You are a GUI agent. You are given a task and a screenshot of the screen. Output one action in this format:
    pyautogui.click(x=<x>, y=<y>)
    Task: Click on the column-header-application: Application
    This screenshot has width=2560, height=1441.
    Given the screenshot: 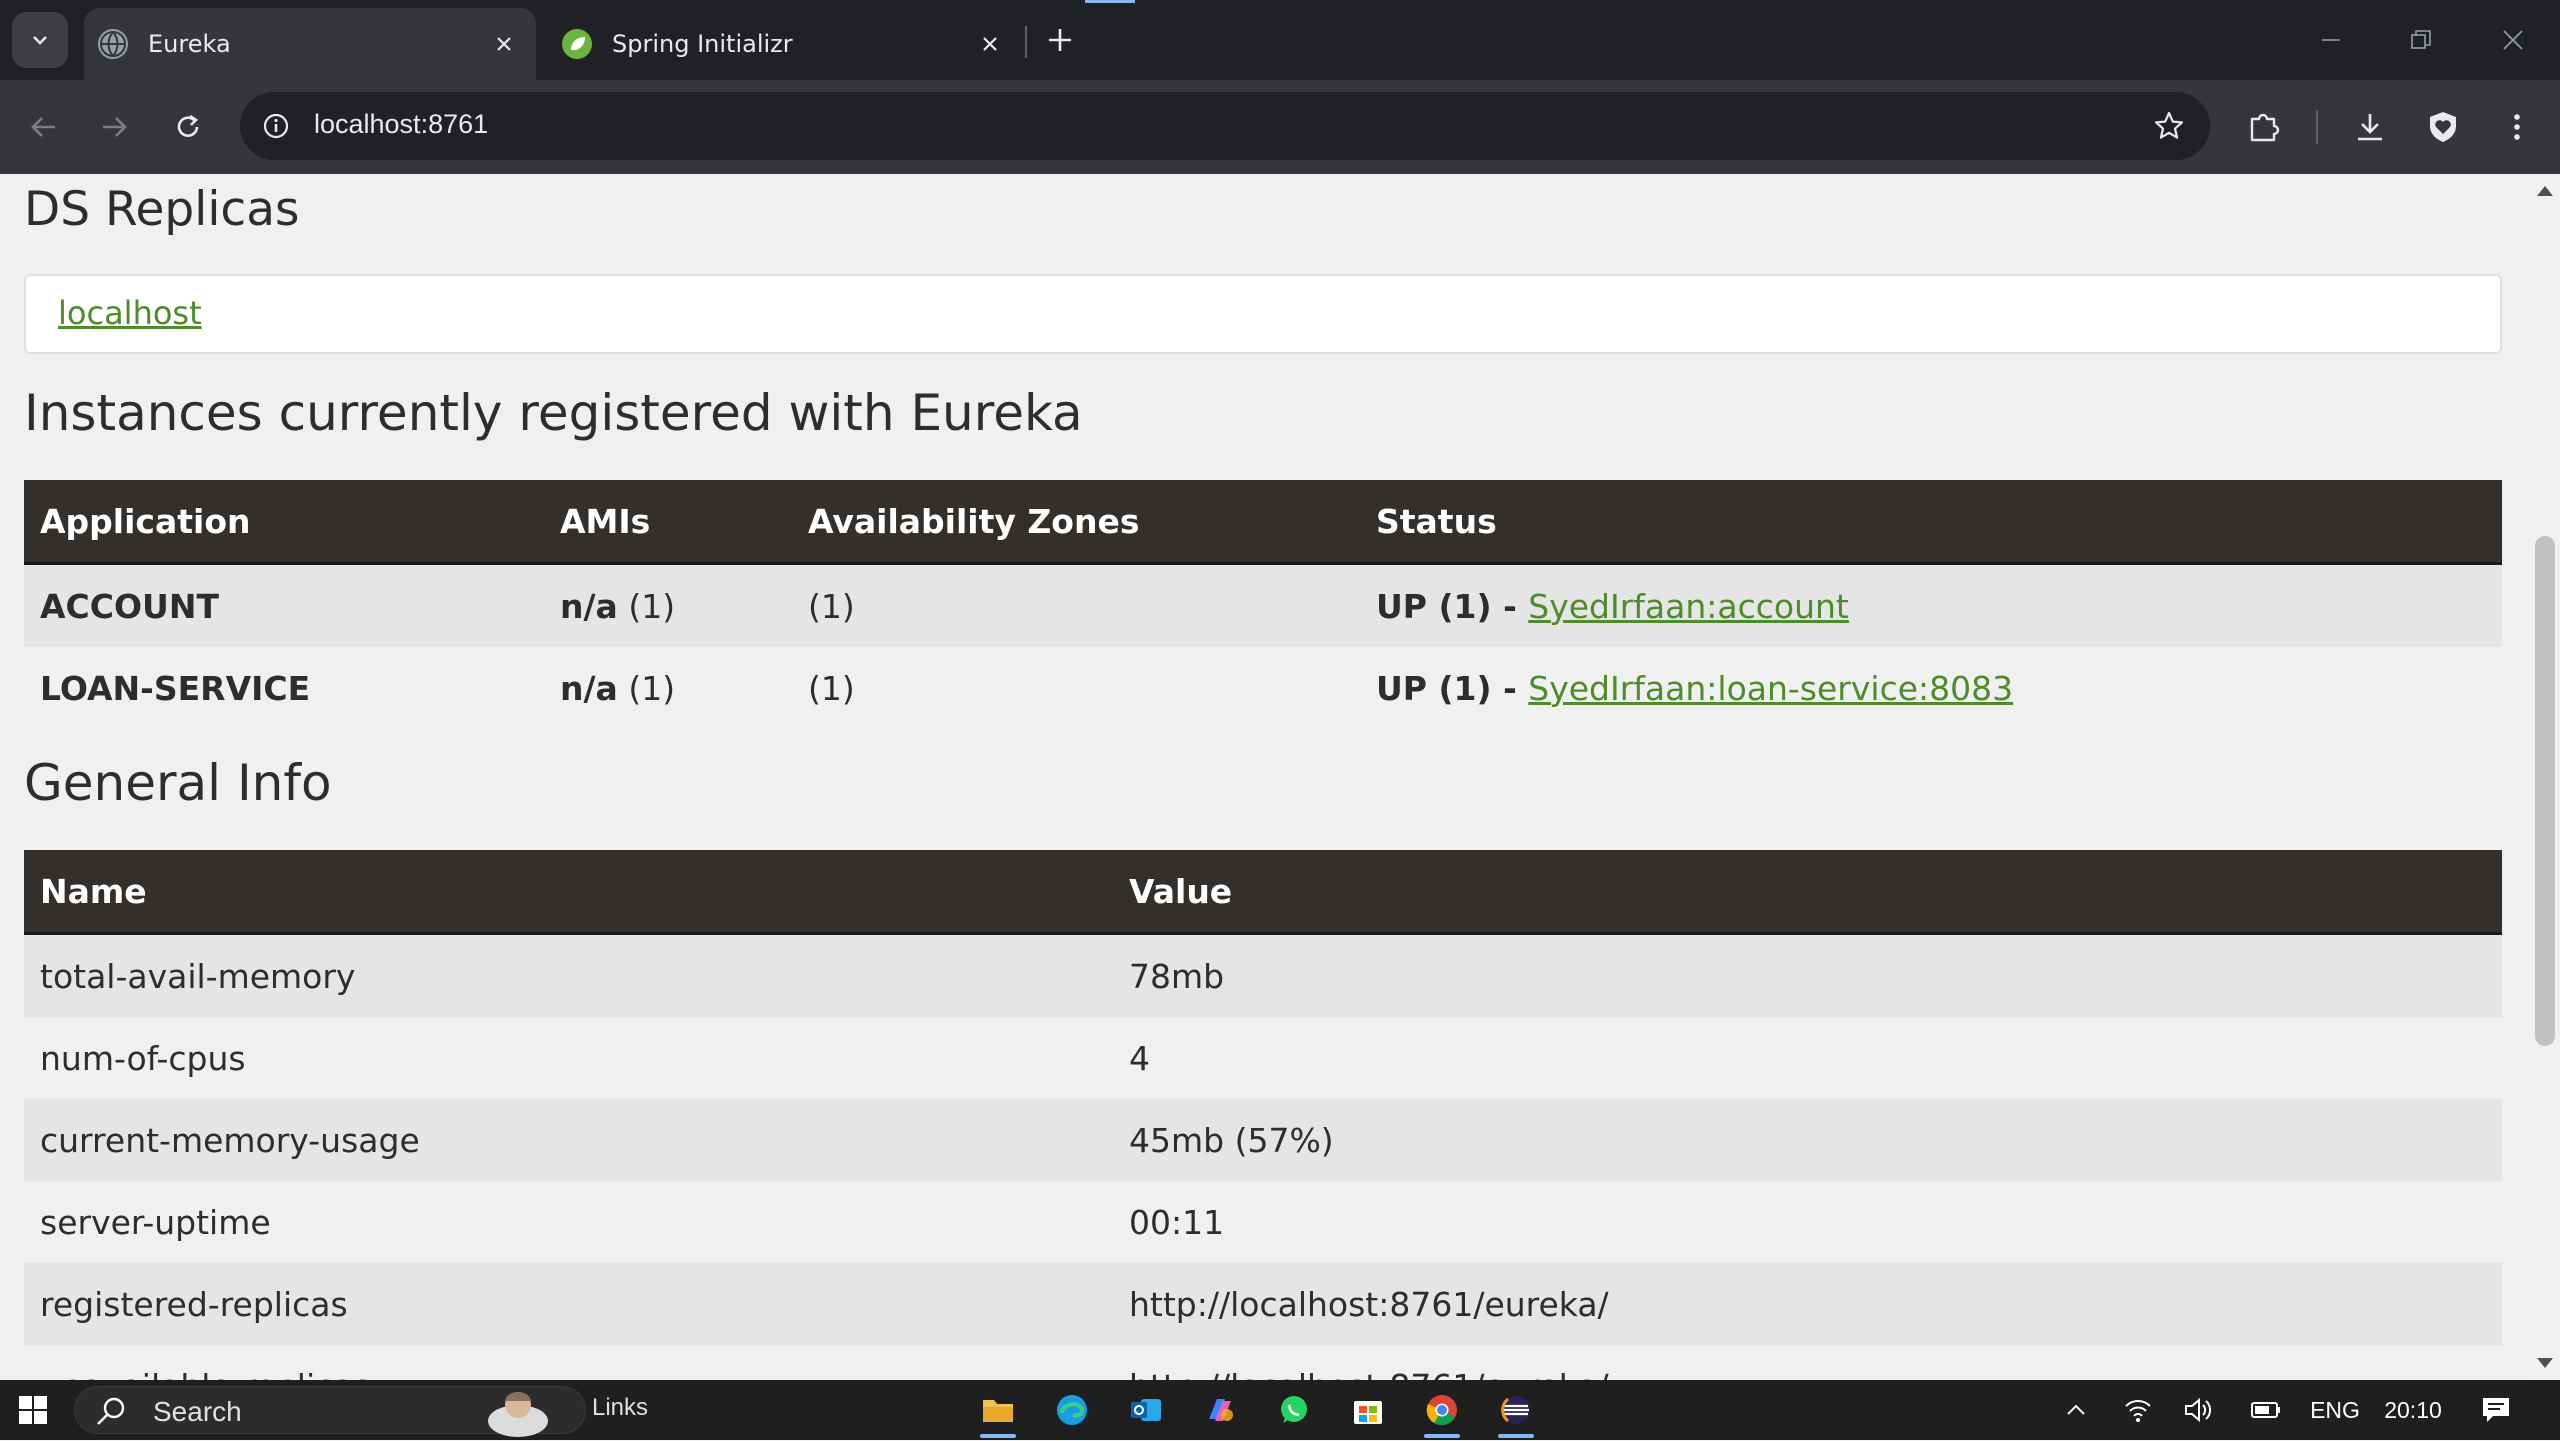 What is the action you would take?
    pyautogui.click(x=284, y=522)
    